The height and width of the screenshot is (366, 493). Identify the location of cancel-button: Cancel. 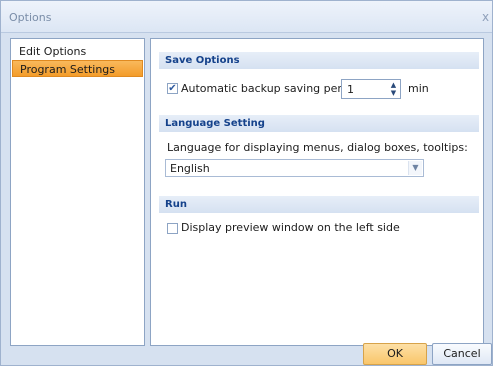
(462, 354).